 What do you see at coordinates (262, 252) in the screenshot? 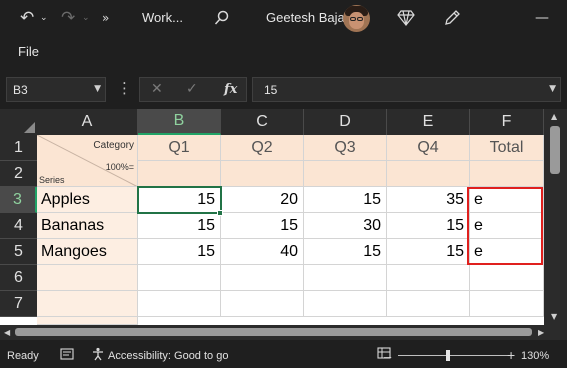
I see `cell-c5: 40` at bounding box center [262, 252].